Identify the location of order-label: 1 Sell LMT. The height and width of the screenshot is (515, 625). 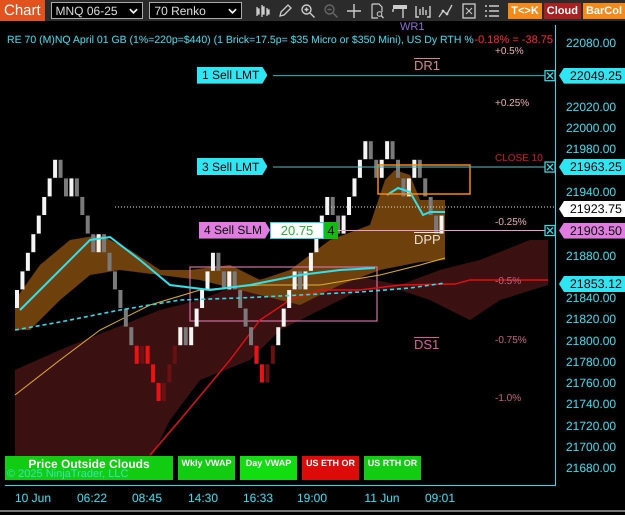
(232, 75).